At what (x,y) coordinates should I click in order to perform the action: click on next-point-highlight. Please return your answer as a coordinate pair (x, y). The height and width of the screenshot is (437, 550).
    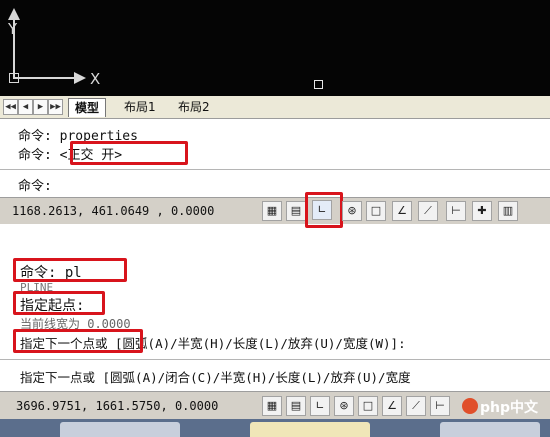
    Looking at the image, I should click on (78, 341).